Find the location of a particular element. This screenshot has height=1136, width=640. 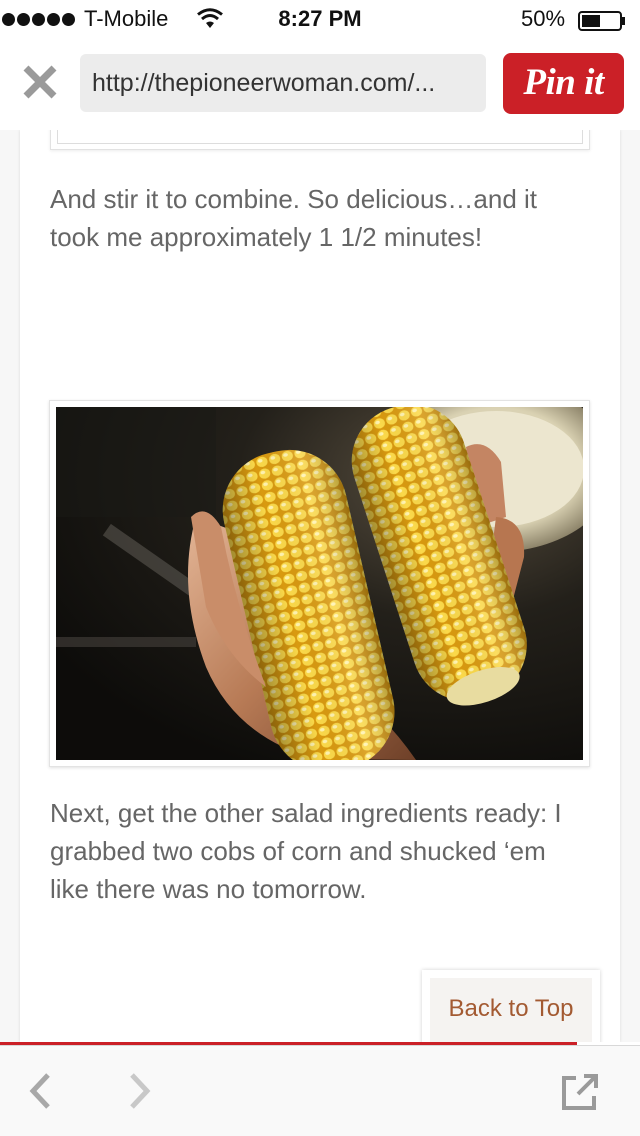

back-to-top-button: Back to Top is located at coordinates (511, 1006).